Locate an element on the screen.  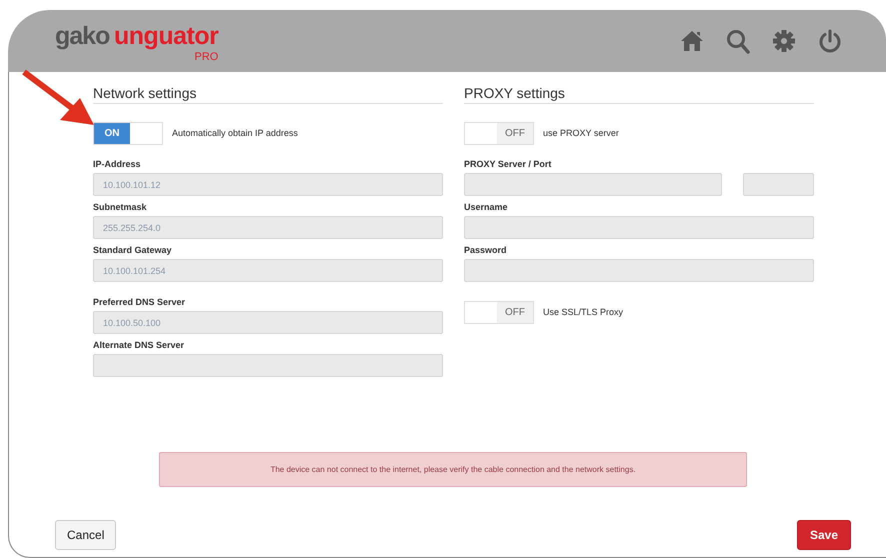
input-field: 10.100.50.100 is located at coordinates (268, 322).